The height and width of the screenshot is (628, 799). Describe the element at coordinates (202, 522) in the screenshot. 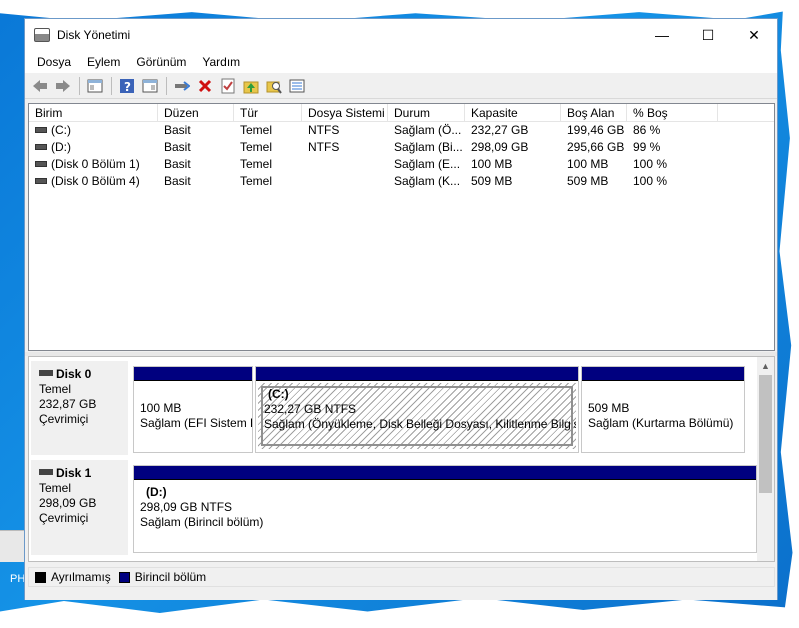

I see `partition-status: Sağlam (Birincil bölüm)` at that location.